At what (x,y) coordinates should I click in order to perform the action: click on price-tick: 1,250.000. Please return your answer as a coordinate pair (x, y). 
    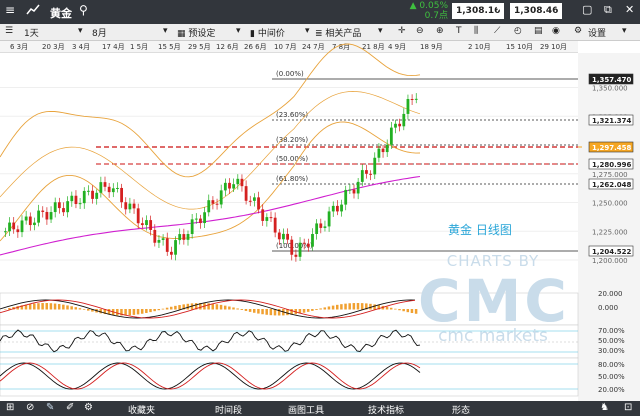
    Looking at the image, I should click on (610, 204).